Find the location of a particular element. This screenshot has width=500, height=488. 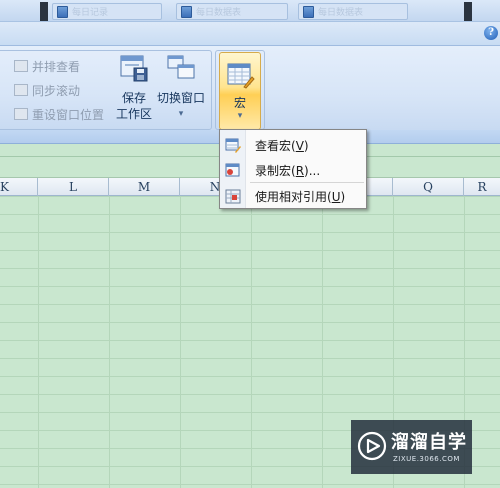

window-tab-1: 每日记录 is located at coordinates (107, 11).